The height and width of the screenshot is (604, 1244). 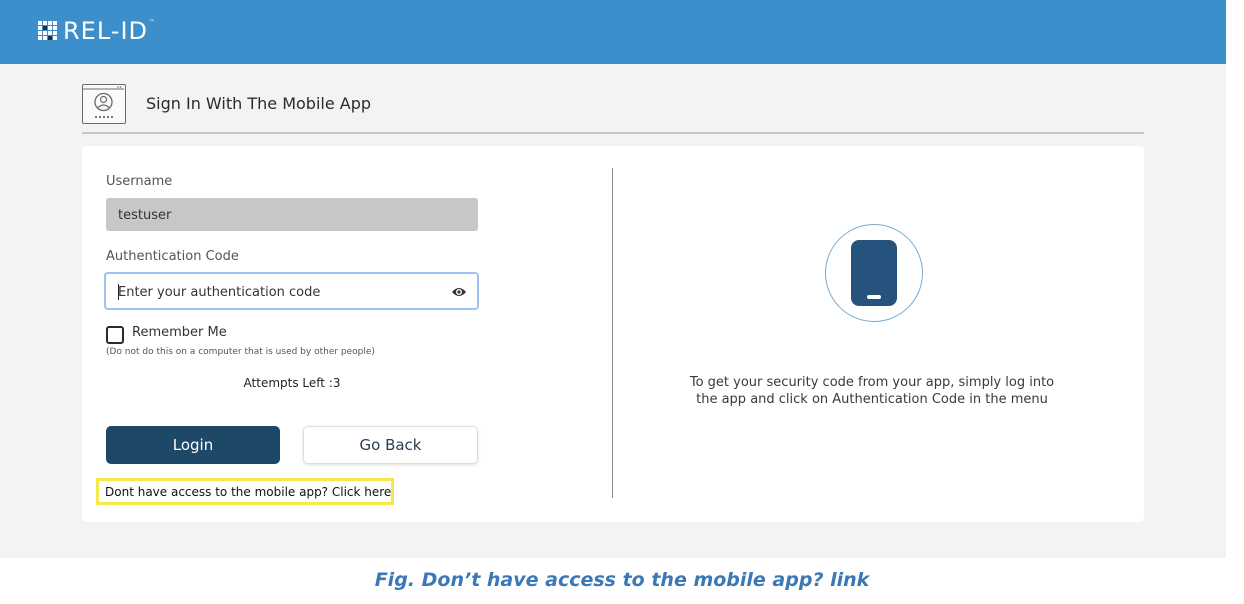 I want to click on logo-trademark: ™, so click(x=152, y=22).